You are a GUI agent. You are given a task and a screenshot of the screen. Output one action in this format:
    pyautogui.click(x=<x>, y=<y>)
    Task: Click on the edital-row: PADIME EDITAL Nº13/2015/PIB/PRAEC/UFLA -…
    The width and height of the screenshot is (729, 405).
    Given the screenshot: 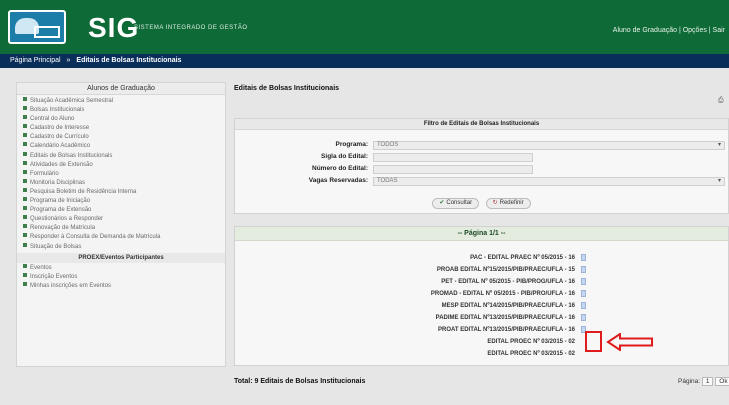 What is the action you would take?
    pyautogui.click(x=505, y=318)
    